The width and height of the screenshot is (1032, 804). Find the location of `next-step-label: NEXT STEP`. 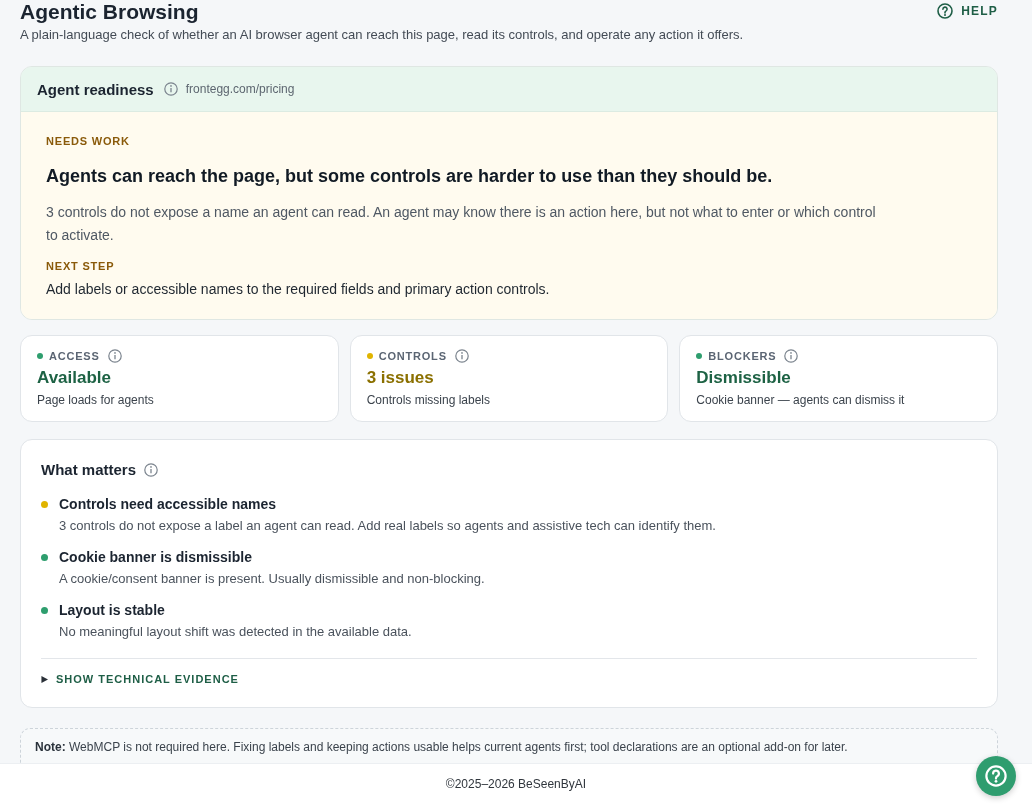

next-step-label: NEXT STEP is located at coordinates (81, 266).